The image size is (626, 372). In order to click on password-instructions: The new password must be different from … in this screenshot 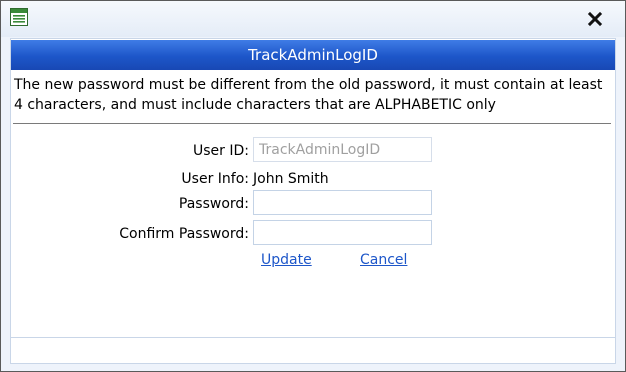, I will do `click(308, 95)`.